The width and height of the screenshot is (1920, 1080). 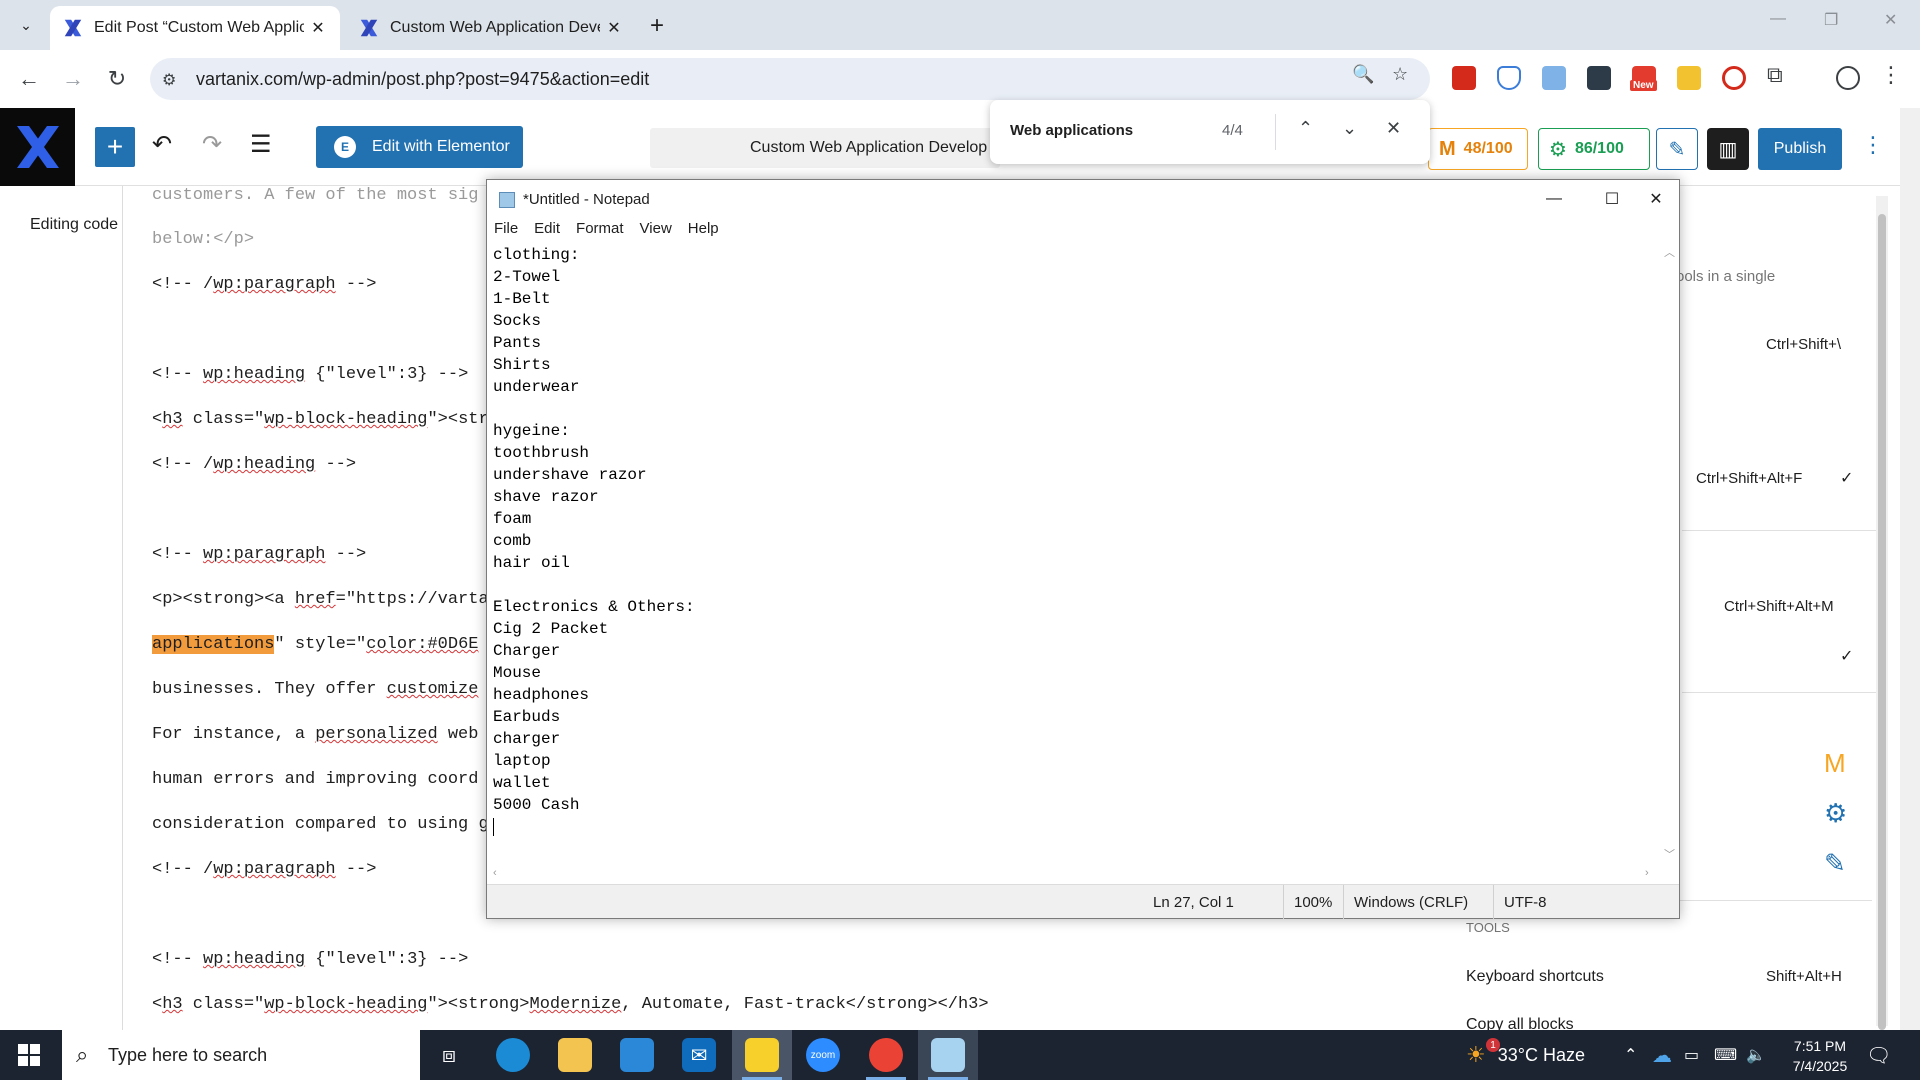 What do you see at coordinates (117, 79) in the screenshot?
I see `reload-icon: ↻` at bounding box center [117, 79].